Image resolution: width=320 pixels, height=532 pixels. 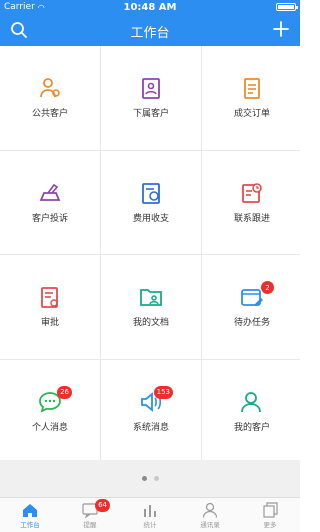 I want to click on tab-more: 更多, so click(x=270, y=515).